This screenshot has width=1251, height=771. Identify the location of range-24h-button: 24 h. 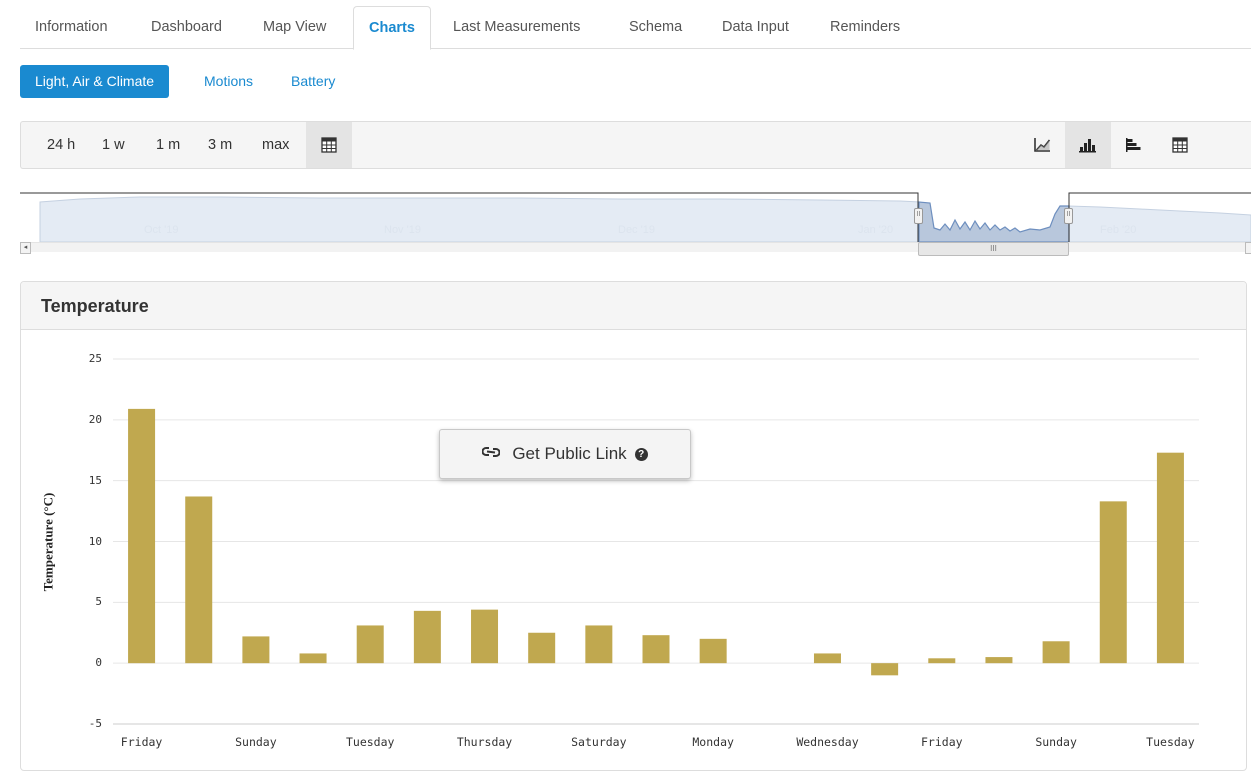
(61, 145).